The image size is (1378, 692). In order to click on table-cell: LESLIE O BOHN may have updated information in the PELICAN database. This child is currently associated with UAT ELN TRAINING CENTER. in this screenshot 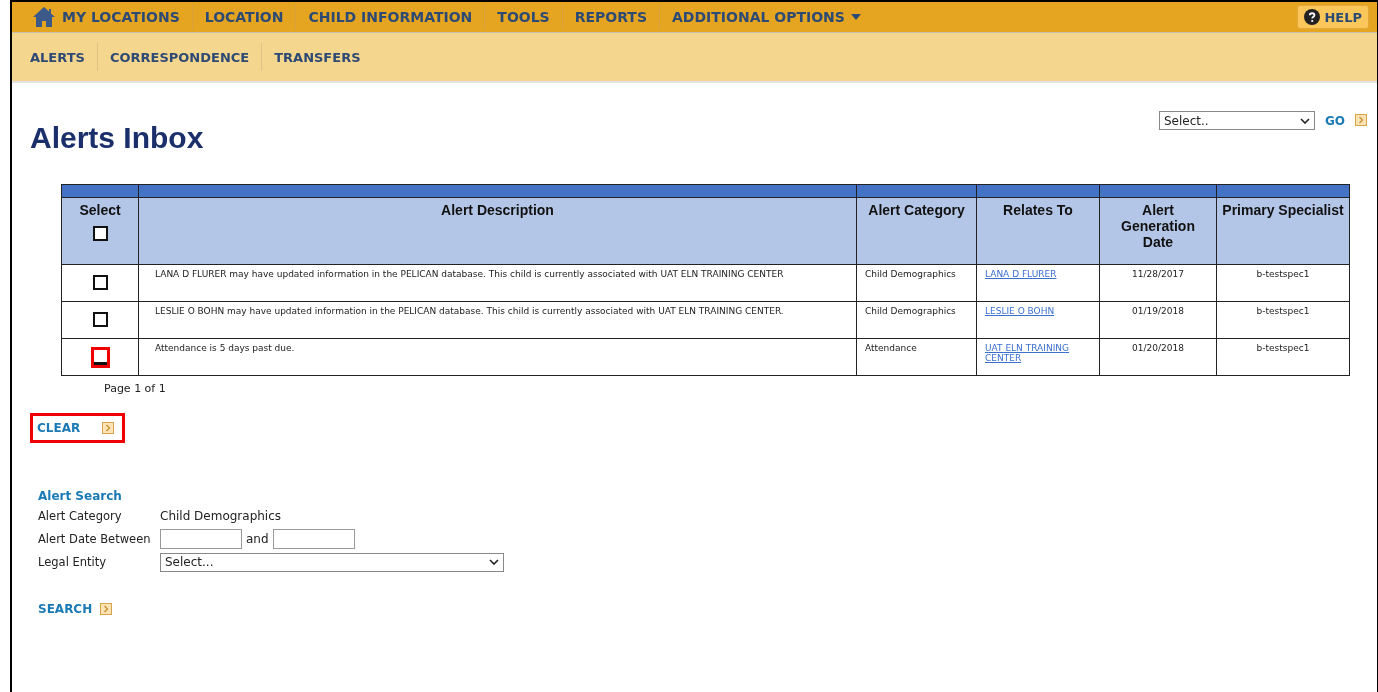, I will do `click(469, 311)`.